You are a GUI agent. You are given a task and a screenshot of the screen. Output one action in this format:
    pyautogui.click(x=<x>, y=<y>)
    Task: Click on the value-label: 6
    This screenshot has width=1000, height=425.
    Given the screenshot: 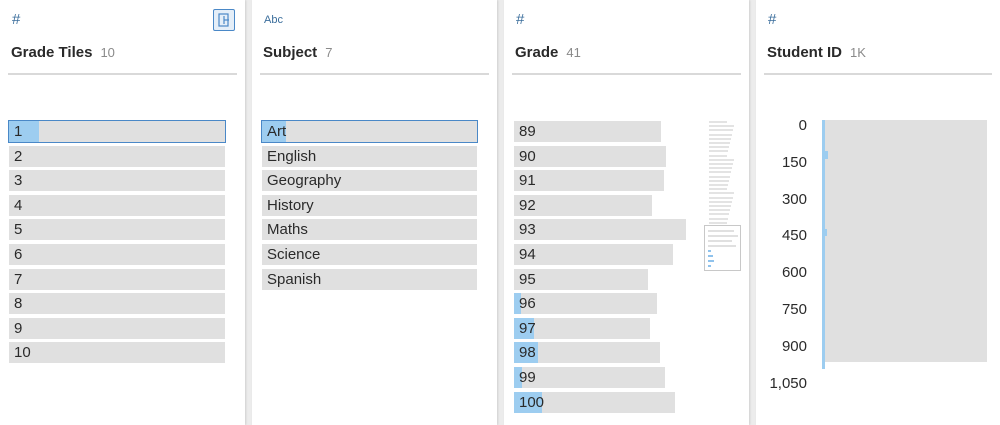 What is the action you would take?
    pyautogui.click(x=18, y=254)
    